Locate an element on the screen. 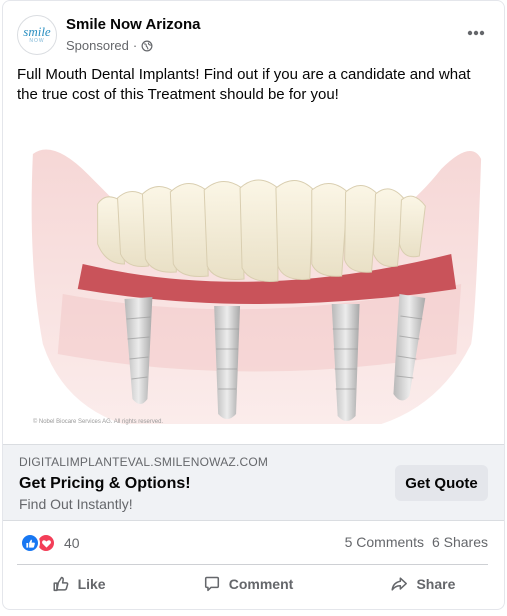  reactions-summary: 40 is located at coordinates (50, 543).